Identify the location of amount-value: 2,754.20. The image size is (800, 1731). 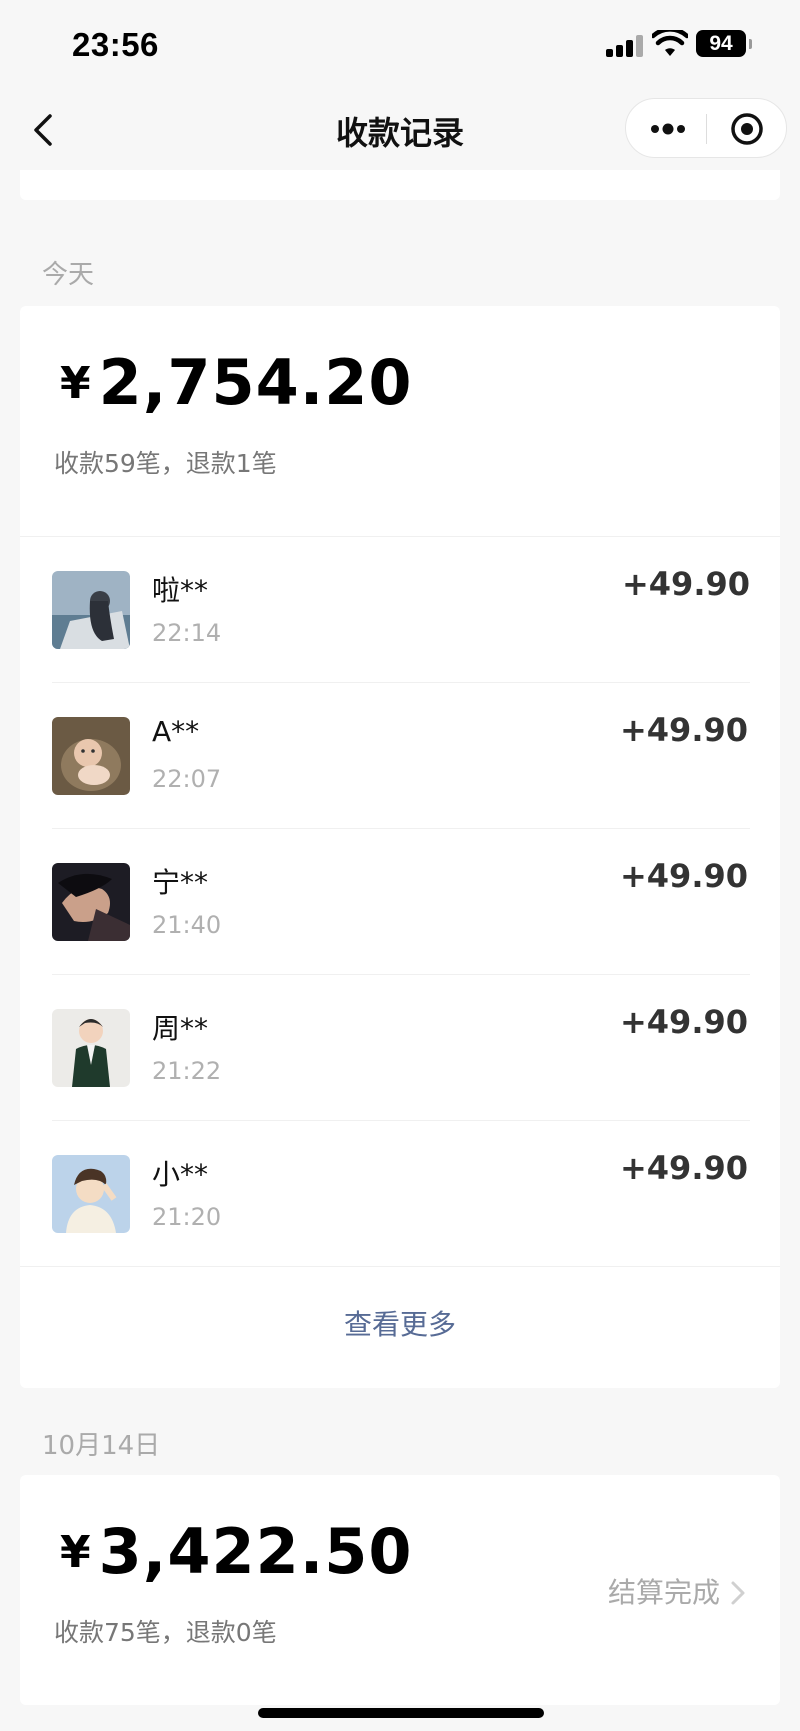
(255, 382).